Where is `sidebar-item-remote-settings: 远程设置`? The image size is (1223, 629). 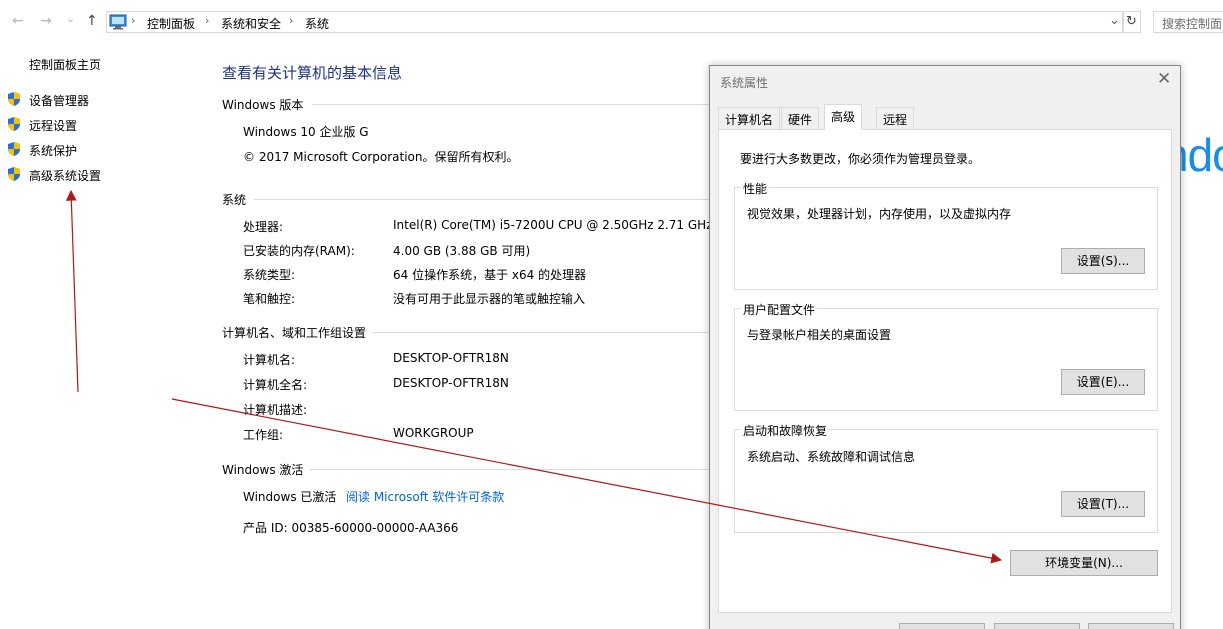
sidebar-item-remote-settings: 远程设置 is located at coordinates (53, 125).